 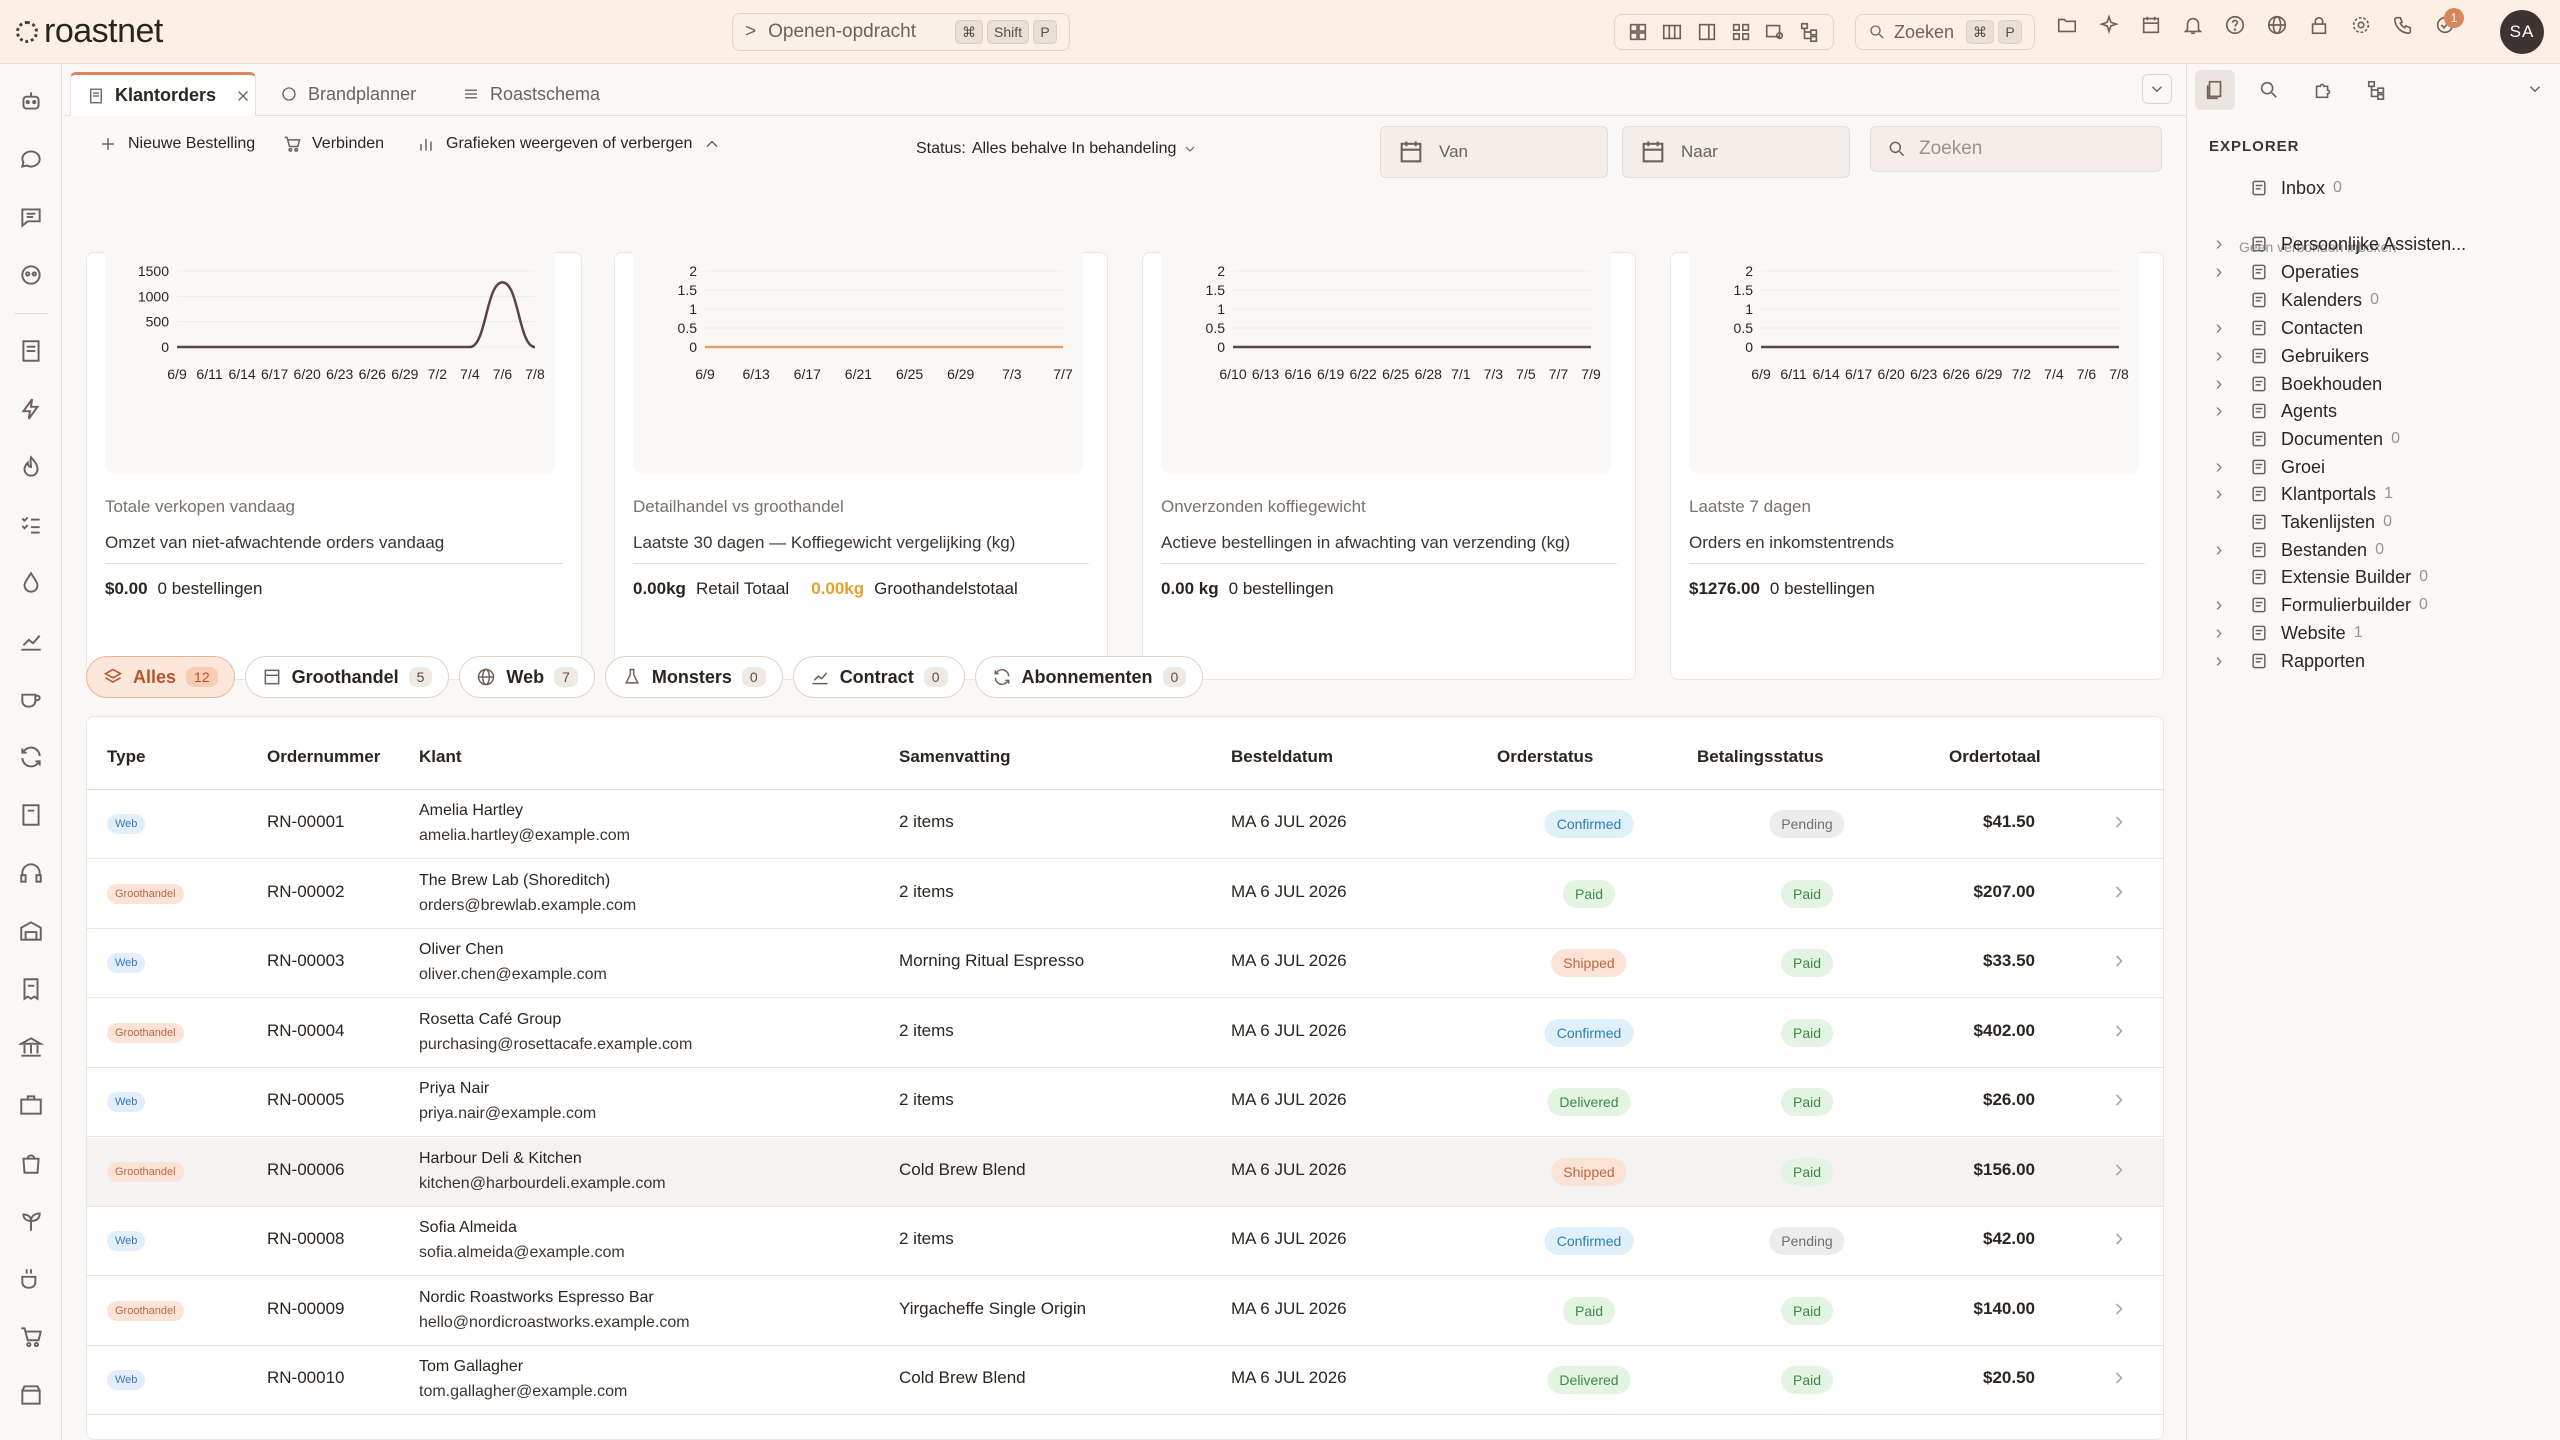 I want to click on search-icon, so click(x=2269, y=90).